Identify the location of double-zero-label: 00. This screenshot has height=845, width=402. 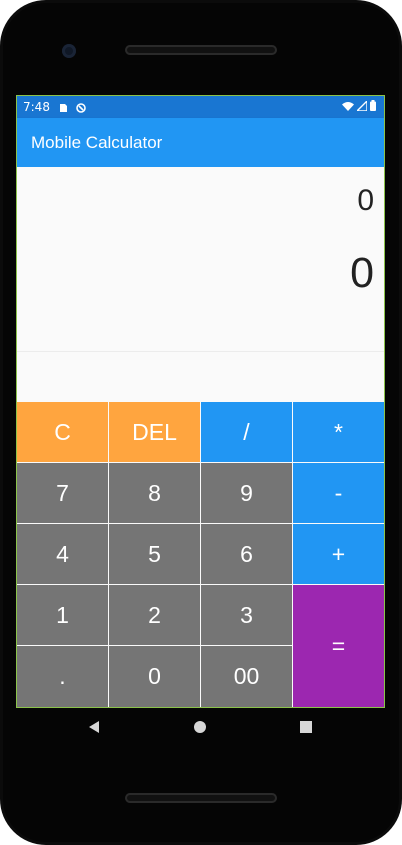
(246, 676).